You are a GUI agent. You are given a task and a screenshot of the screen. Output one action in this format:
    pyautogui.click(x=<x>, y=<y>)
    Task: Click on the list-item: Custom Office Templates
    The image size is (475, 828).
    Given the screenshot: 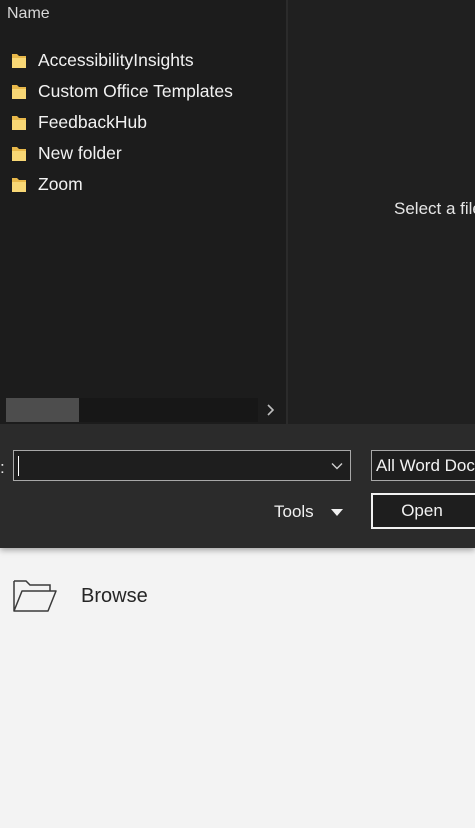 What is the action you would take?
    pyautogui.click(x=143, y=91)
    